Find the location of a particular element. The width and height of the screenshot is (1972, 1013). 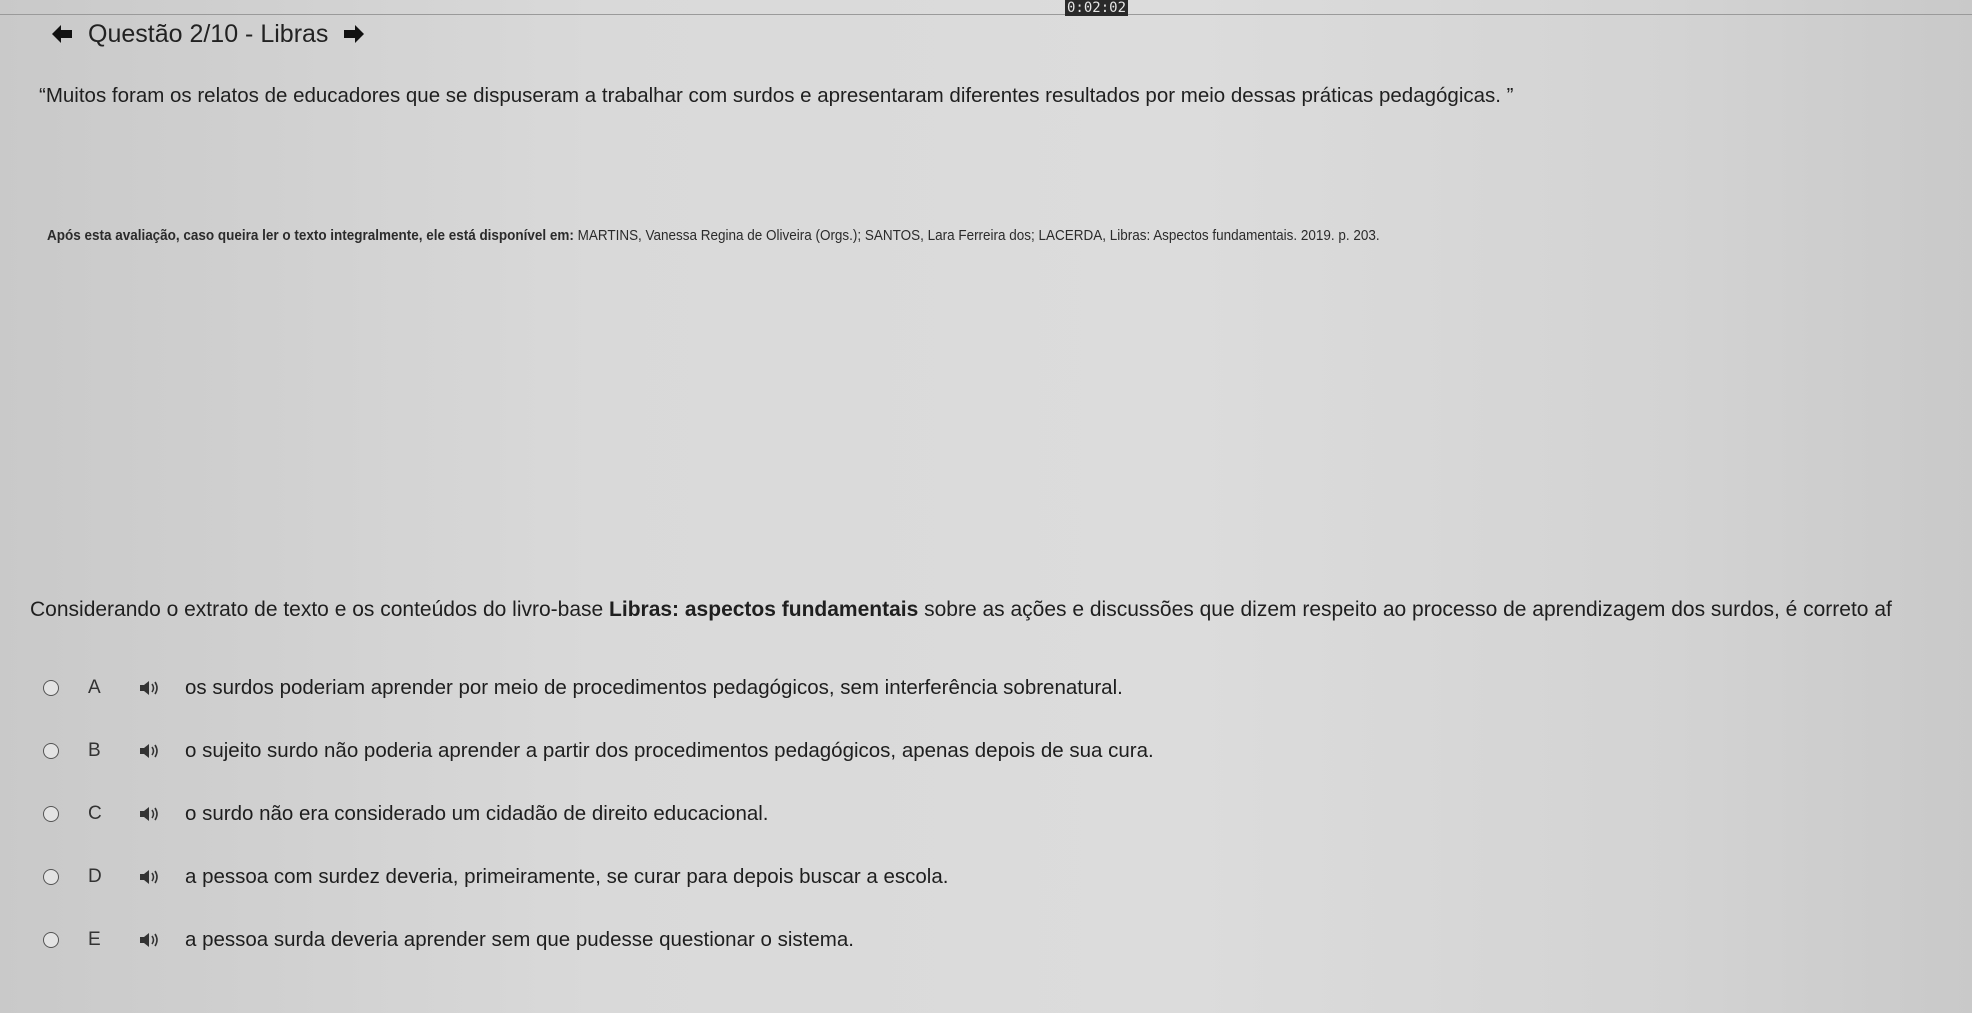

arrow-left-icon is located at coordinates (62, 34).